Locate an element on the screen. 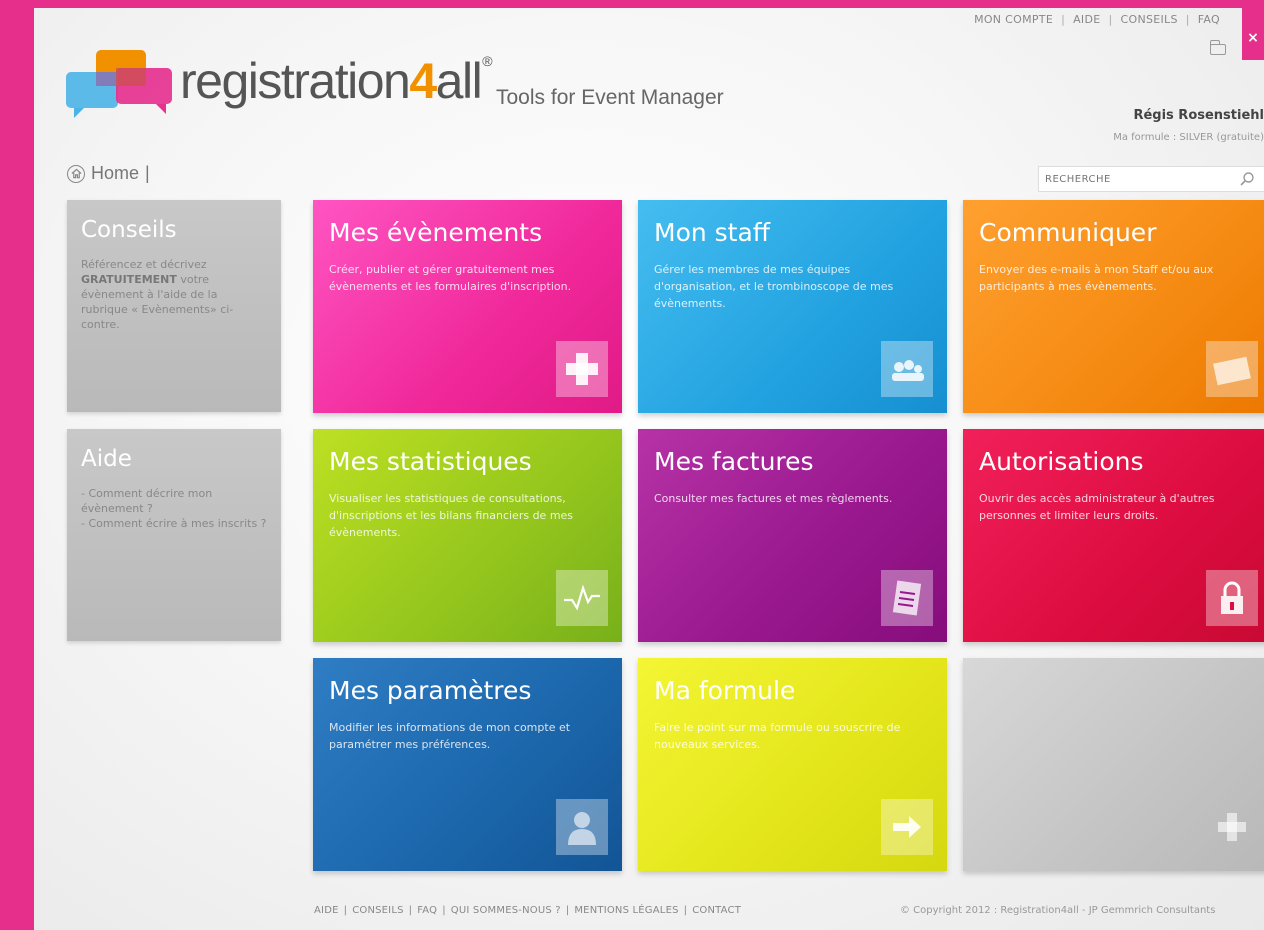  footer-link-mentions-legales: MENTIONS LÉGALES is located at coordinates (626, 910).